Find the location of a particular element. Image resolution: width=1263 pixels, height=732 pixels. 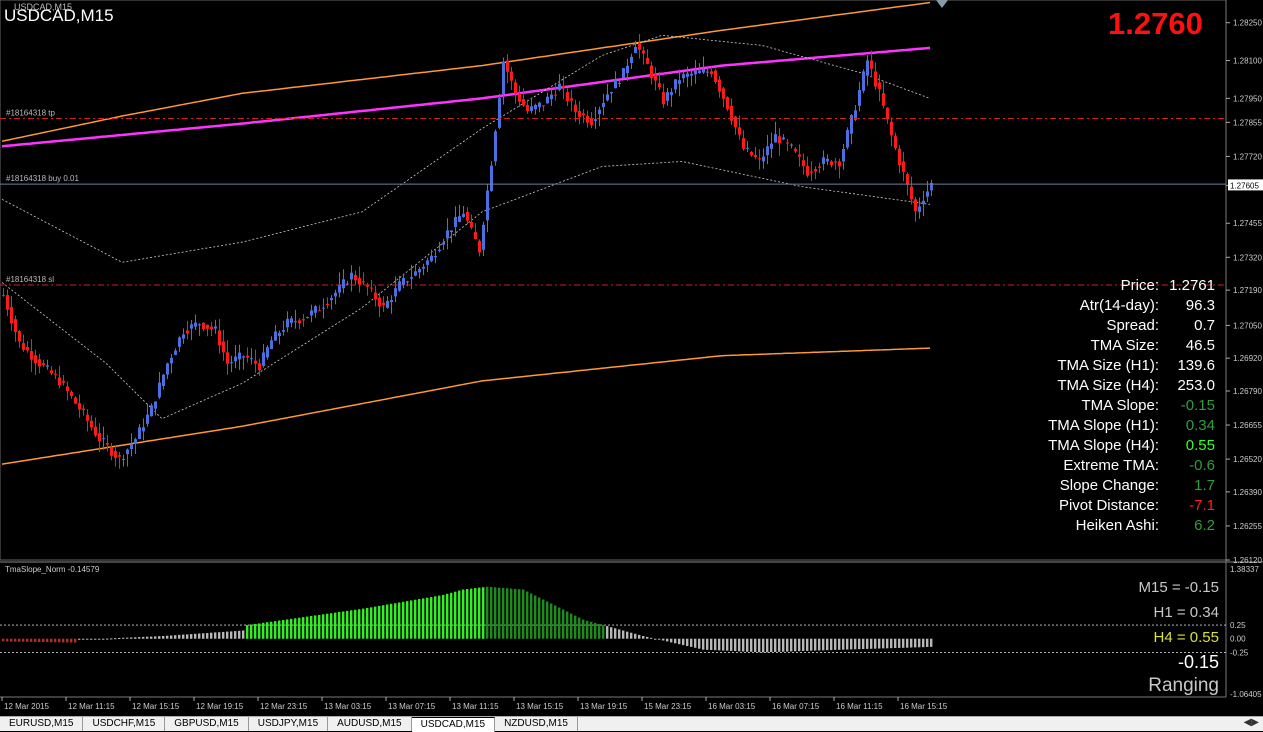

symbol-tab: USDCHF,M15 is located at coordinates (124, 724).